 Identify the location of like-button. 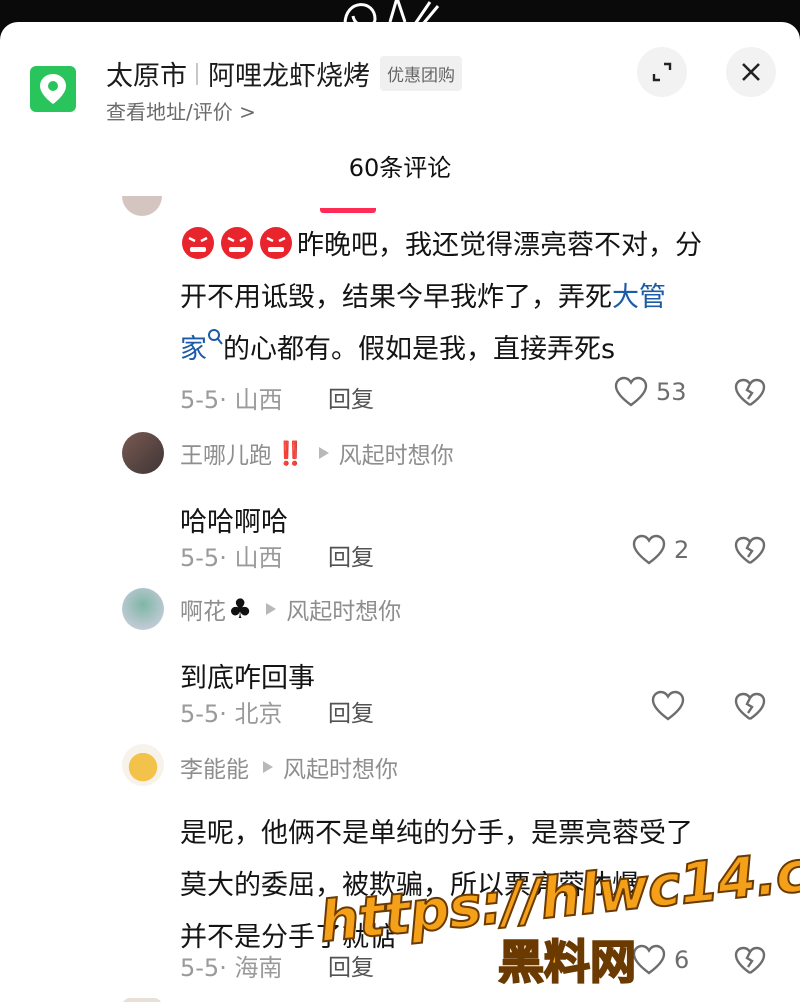
(668, 706).